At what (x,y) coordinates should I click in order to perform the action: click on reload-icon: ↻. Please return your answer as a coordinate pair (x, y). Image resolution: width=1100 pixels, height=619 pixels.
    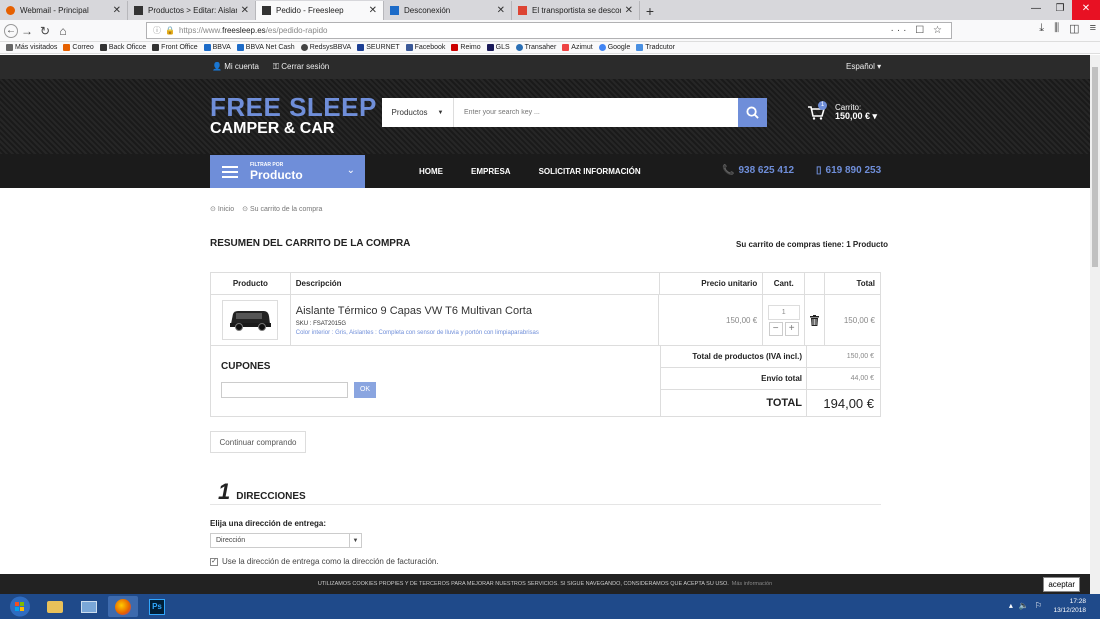
    Looking at the image, I should click on (45, 31).